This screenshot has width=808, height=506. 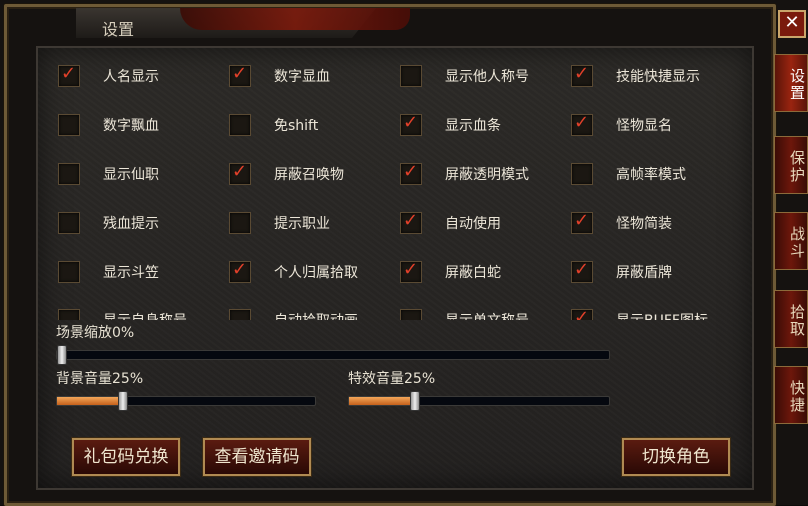 What do you see at coordinates (131, 126) in the screenshot?
I see `option-label: 数字飘血` at bounding box center [131, 126].